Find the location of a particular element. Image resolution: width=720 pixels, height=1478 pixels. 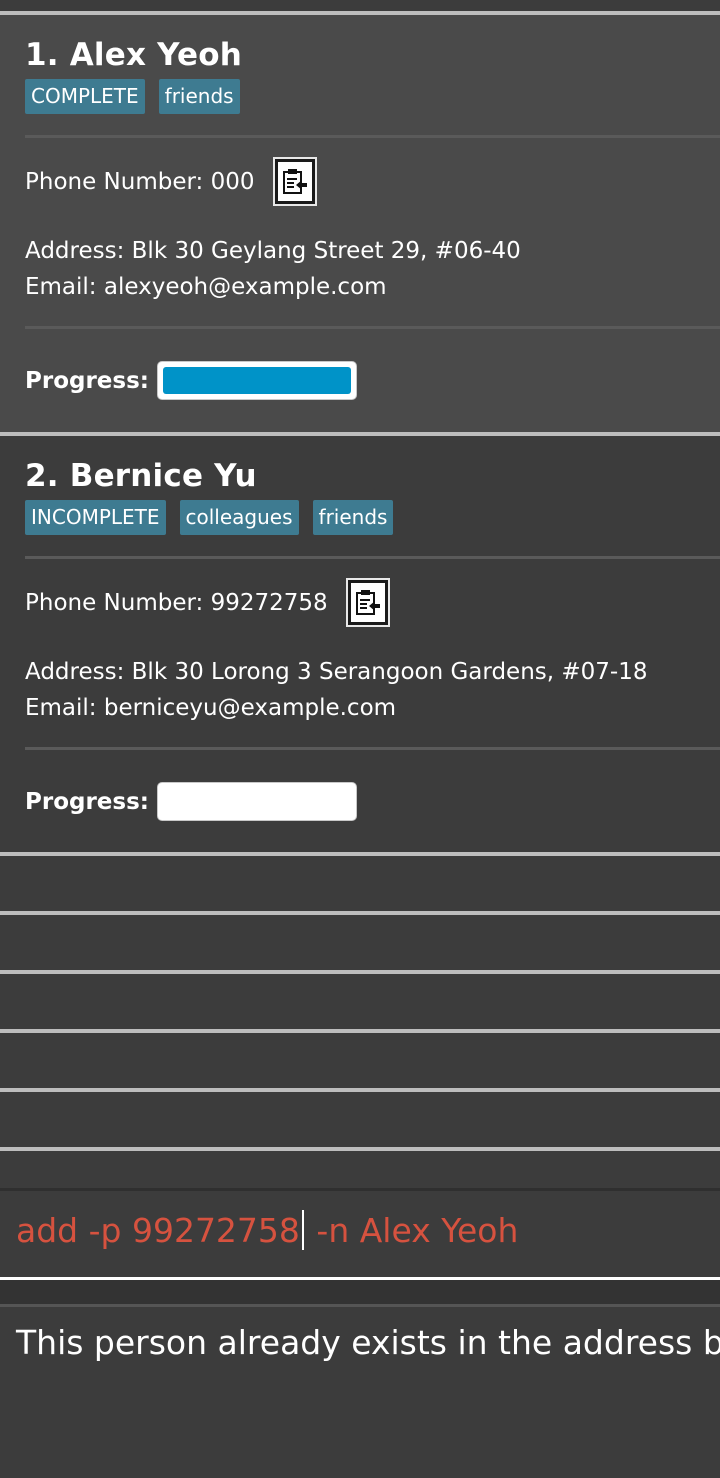

tag-list: COMPLETE friends is located at coordinates (132, 96).